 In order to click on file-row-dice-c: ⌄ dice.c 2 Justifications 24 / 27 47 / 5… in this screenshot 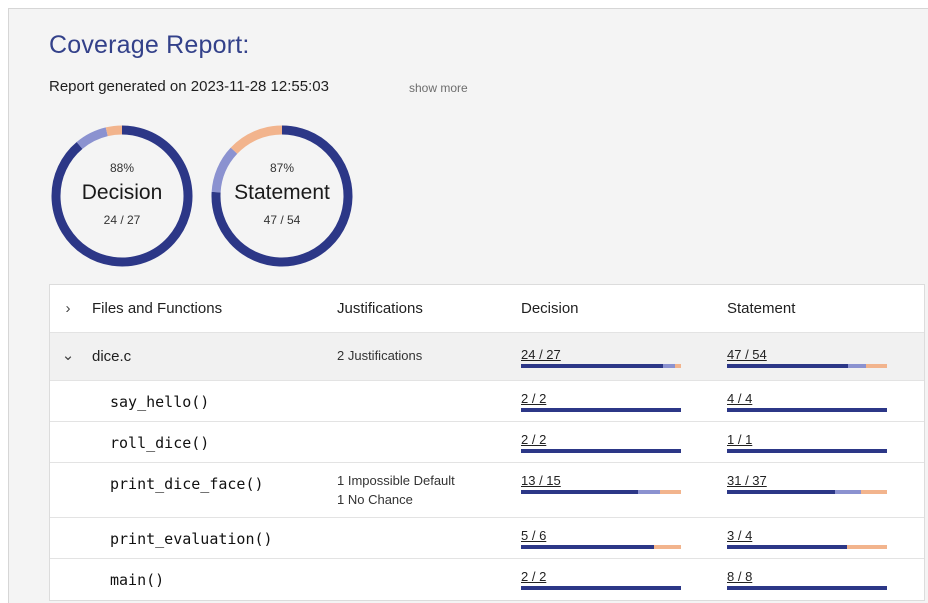, I will do `click(487, 357)`.